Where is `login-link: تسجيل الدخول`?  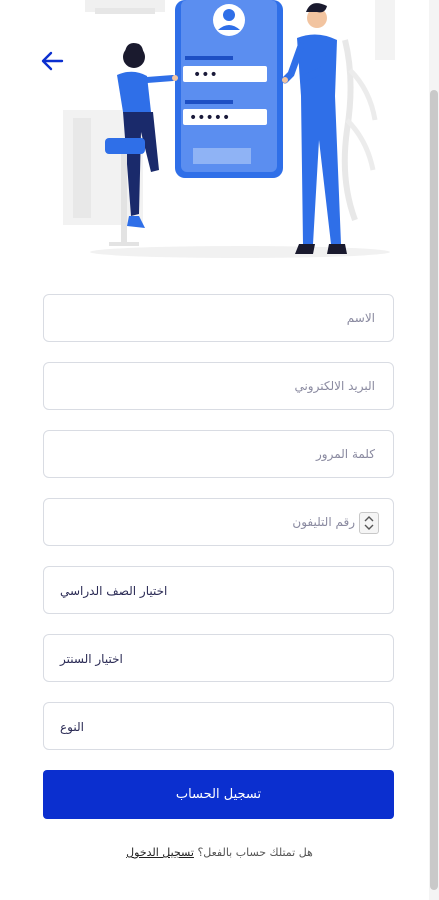 login-link: تسجيل الدخول is located at coordinates (160, 852).